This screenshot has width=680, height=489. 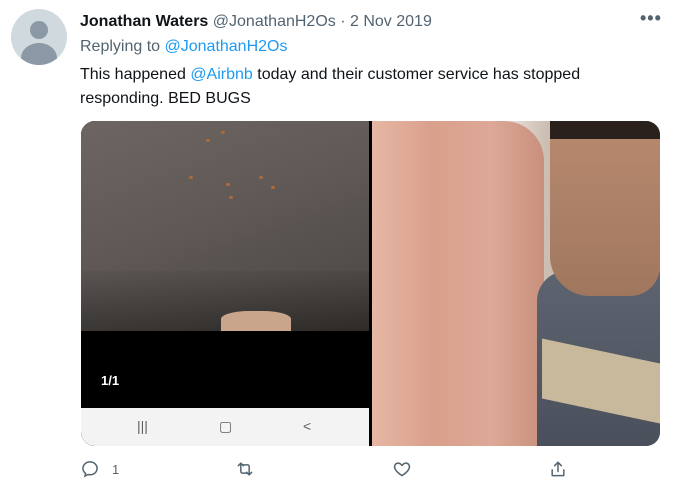 What do you see at coordinates (221, 74) in the screenshot?
I see `mention-link: @Airbnb` at bounding box center [221, 74].